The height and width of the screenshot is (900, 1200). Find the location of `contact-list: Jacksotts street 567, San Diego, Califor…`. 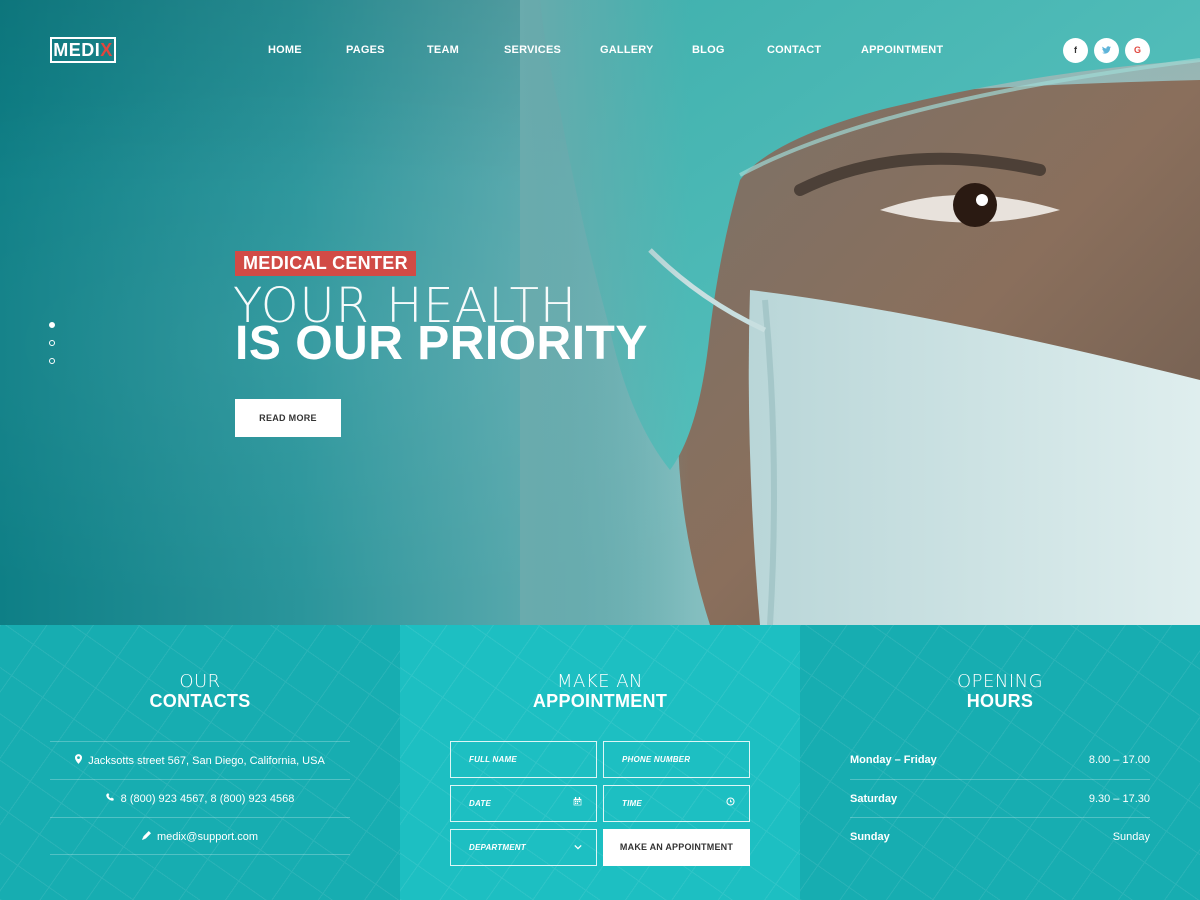

contact-list: Jacksotts street 567, San Diego, Califor… is located at coordinates (200, 798).